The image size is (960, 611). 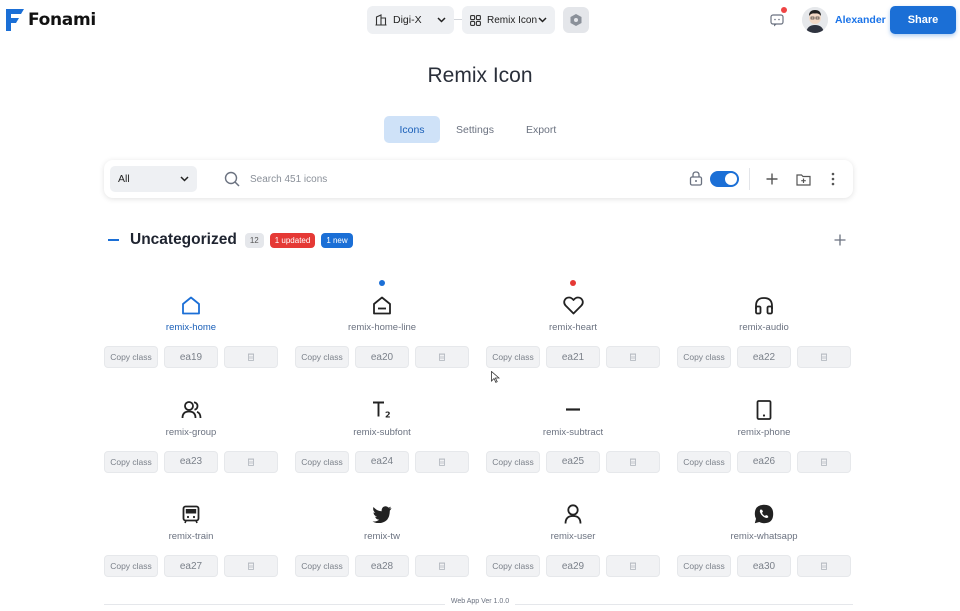 I want to click on icon-code-field: ea20, so click(x=382, y=357).